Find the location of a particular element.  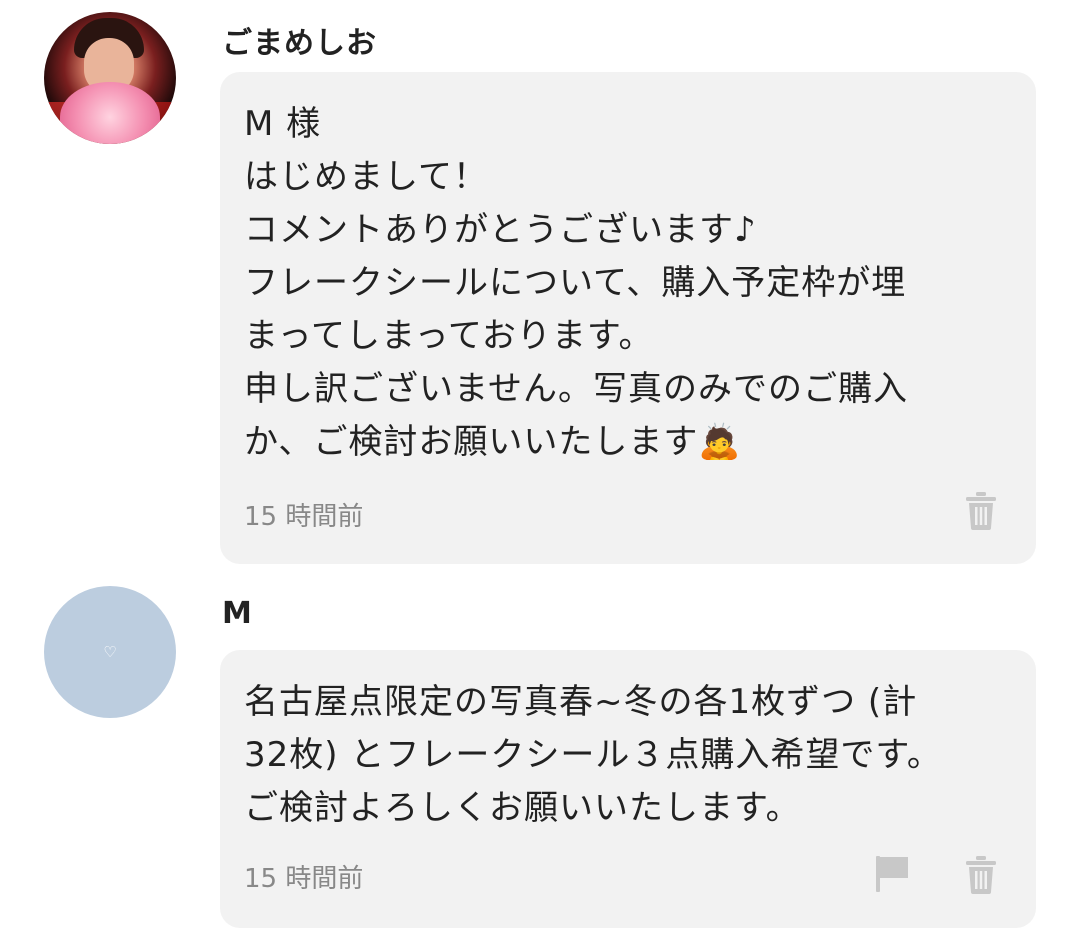

flag-icon is located at coordinates (892, 874).